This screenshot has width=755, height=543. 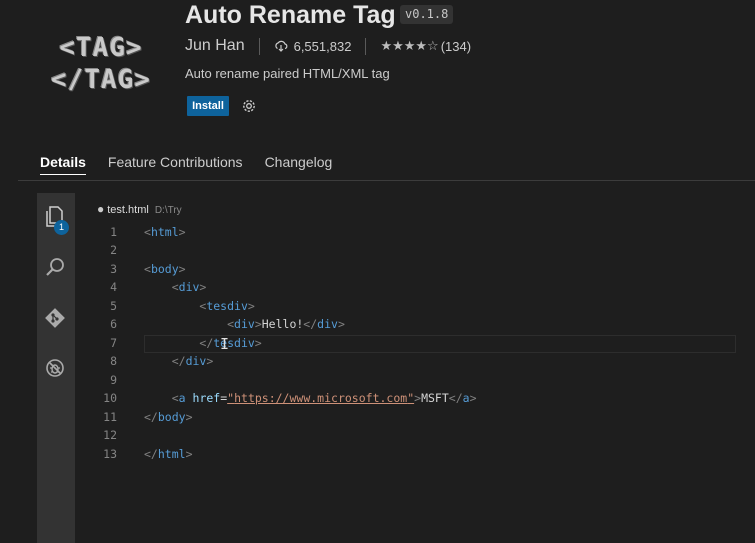 What do you see at coordinates (192, 361) in the screenshot?
I see `line-code: </div>` at bounding box center [192, 361].